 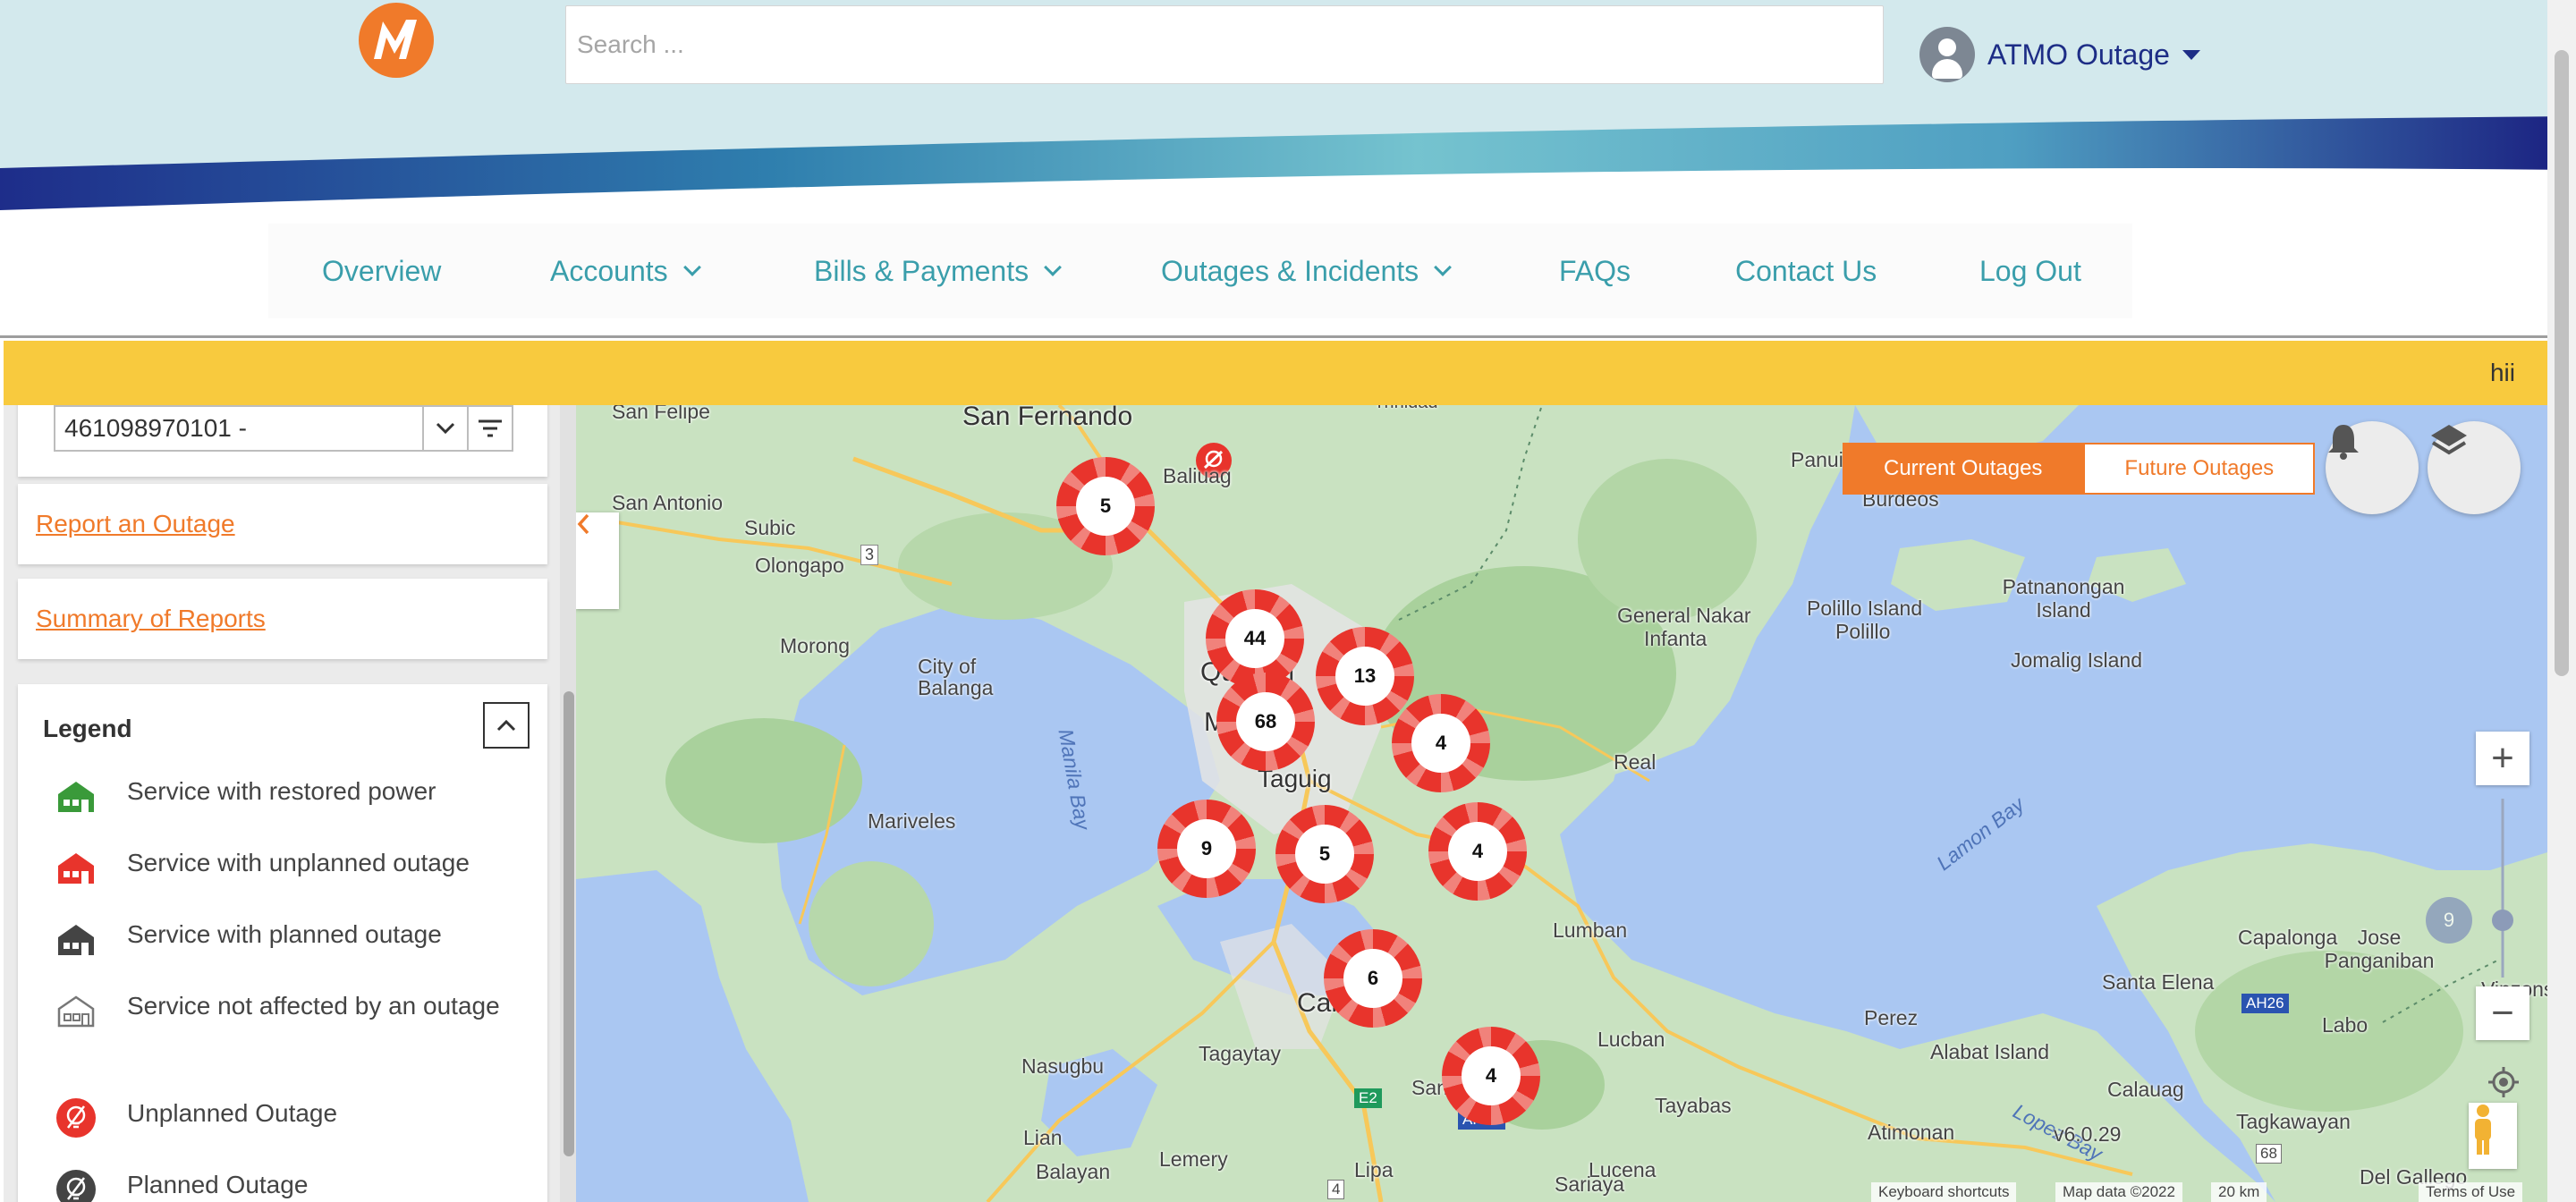 I want to click on legend-collapse-button, so click(x=506, y=725).